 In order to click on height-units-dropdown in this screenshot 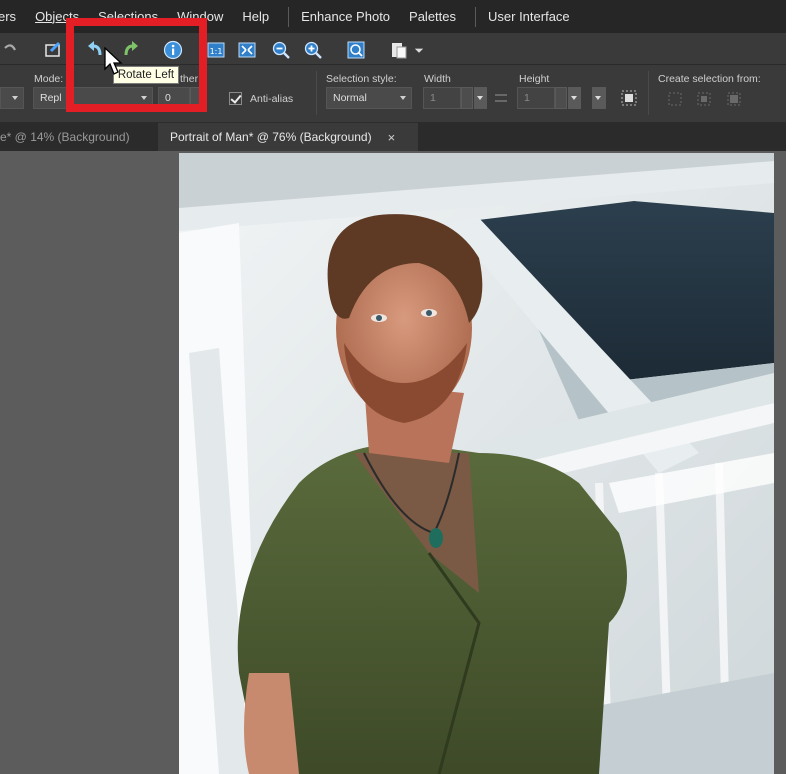, I will do `click(574, 98)`.